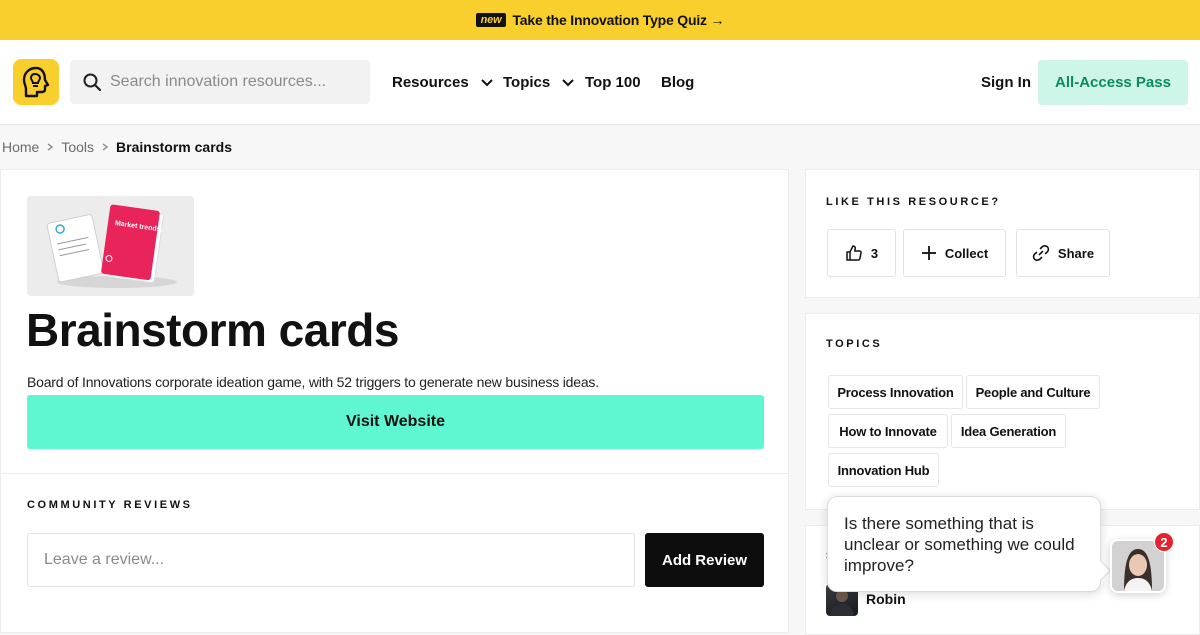  What do you see at coordinates (331, 560) in the screenshot?
I see `review-input` at bounding box center [331, 560].